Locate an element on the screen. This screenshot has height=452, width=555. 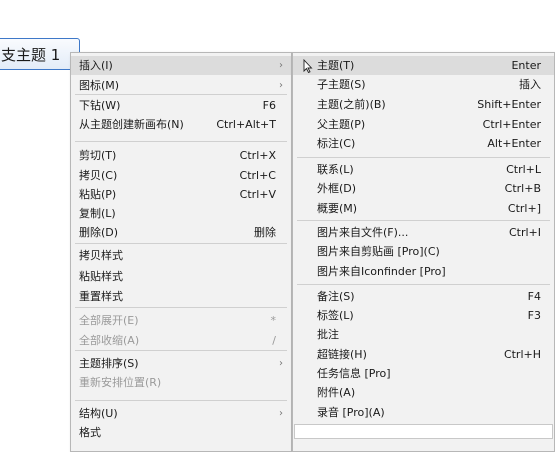
menu-item-label: 粘贴样式 is located at coordinates (101, 276).